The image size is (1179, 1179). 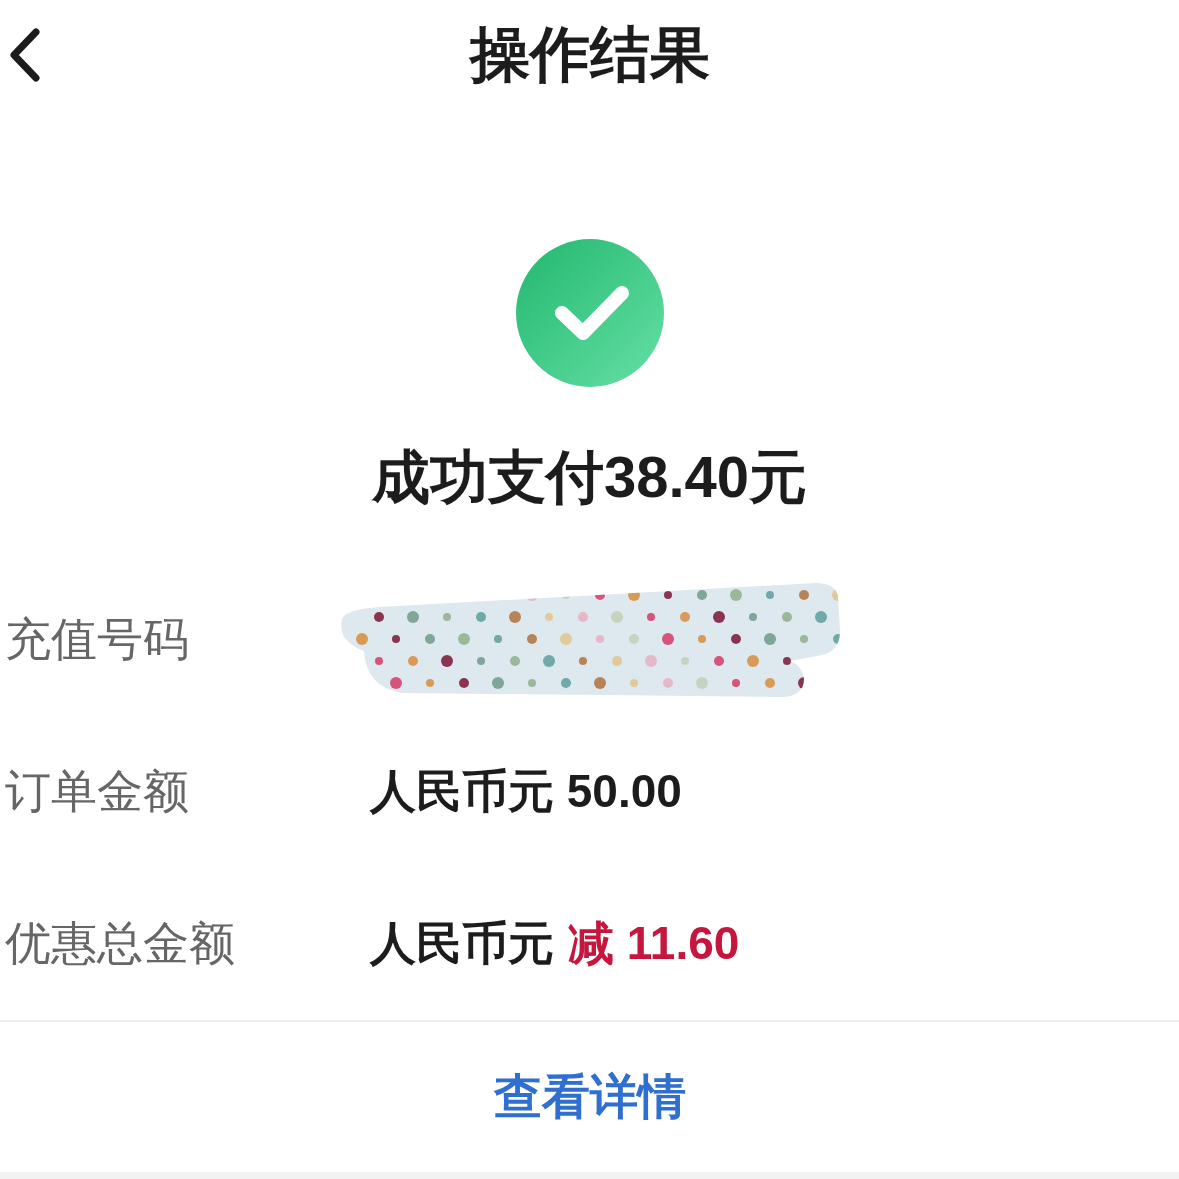 I want to click on amount-text: 人民币元 50.00, so click(x=526, y=791).